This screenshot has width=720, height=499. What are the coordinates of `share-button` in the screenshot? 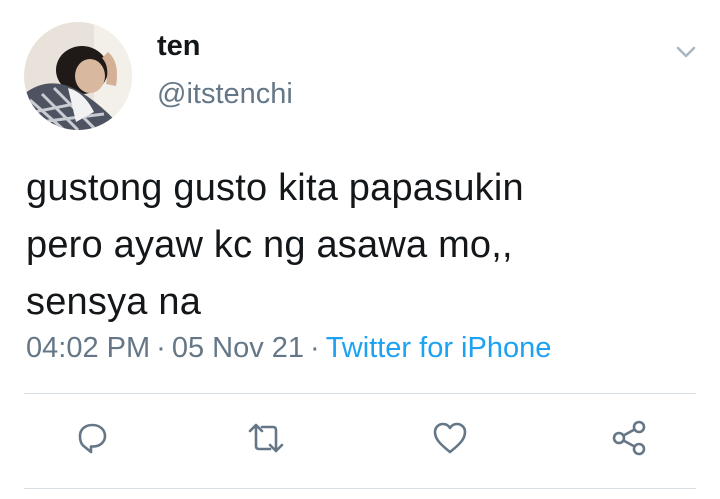 It's located at (629, 438).